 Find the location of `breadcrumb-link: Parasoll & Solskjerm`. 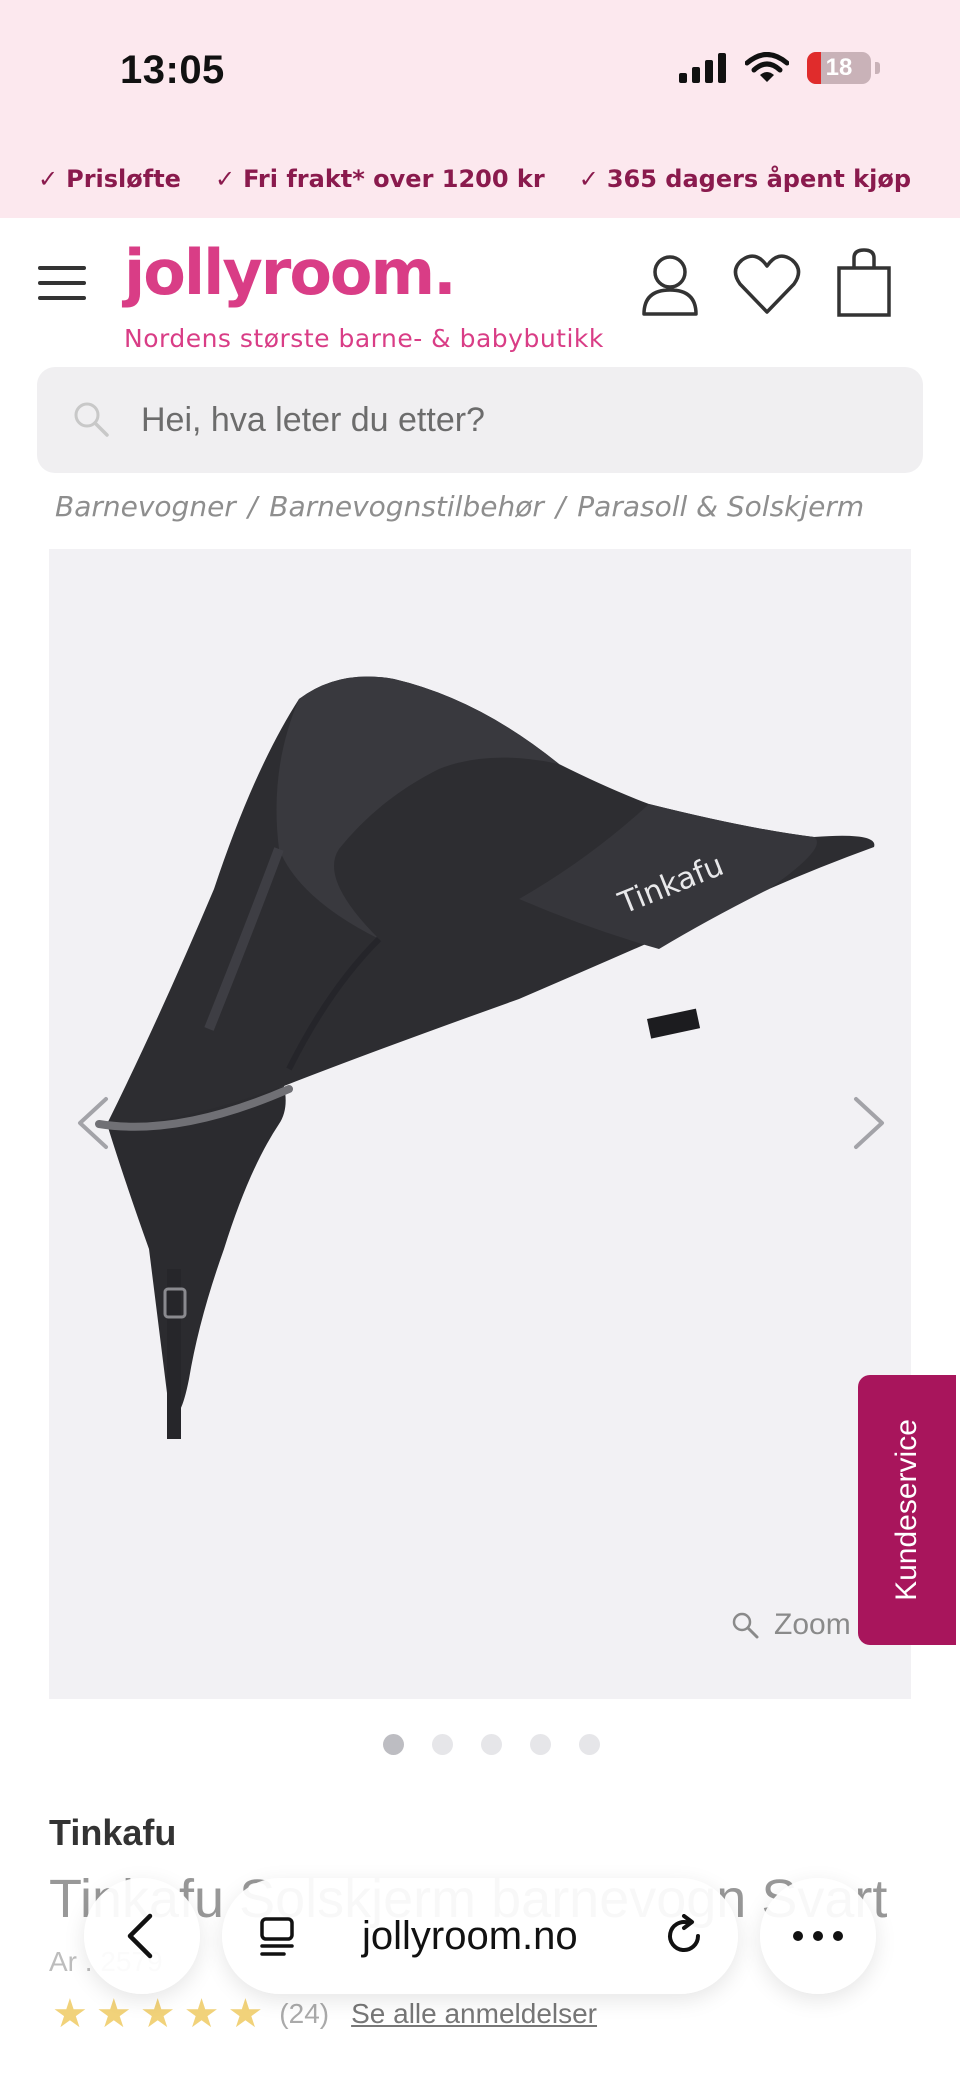

breadcrumb-link: Parasoll & Solskjerm is located at coordinates (720, 506).